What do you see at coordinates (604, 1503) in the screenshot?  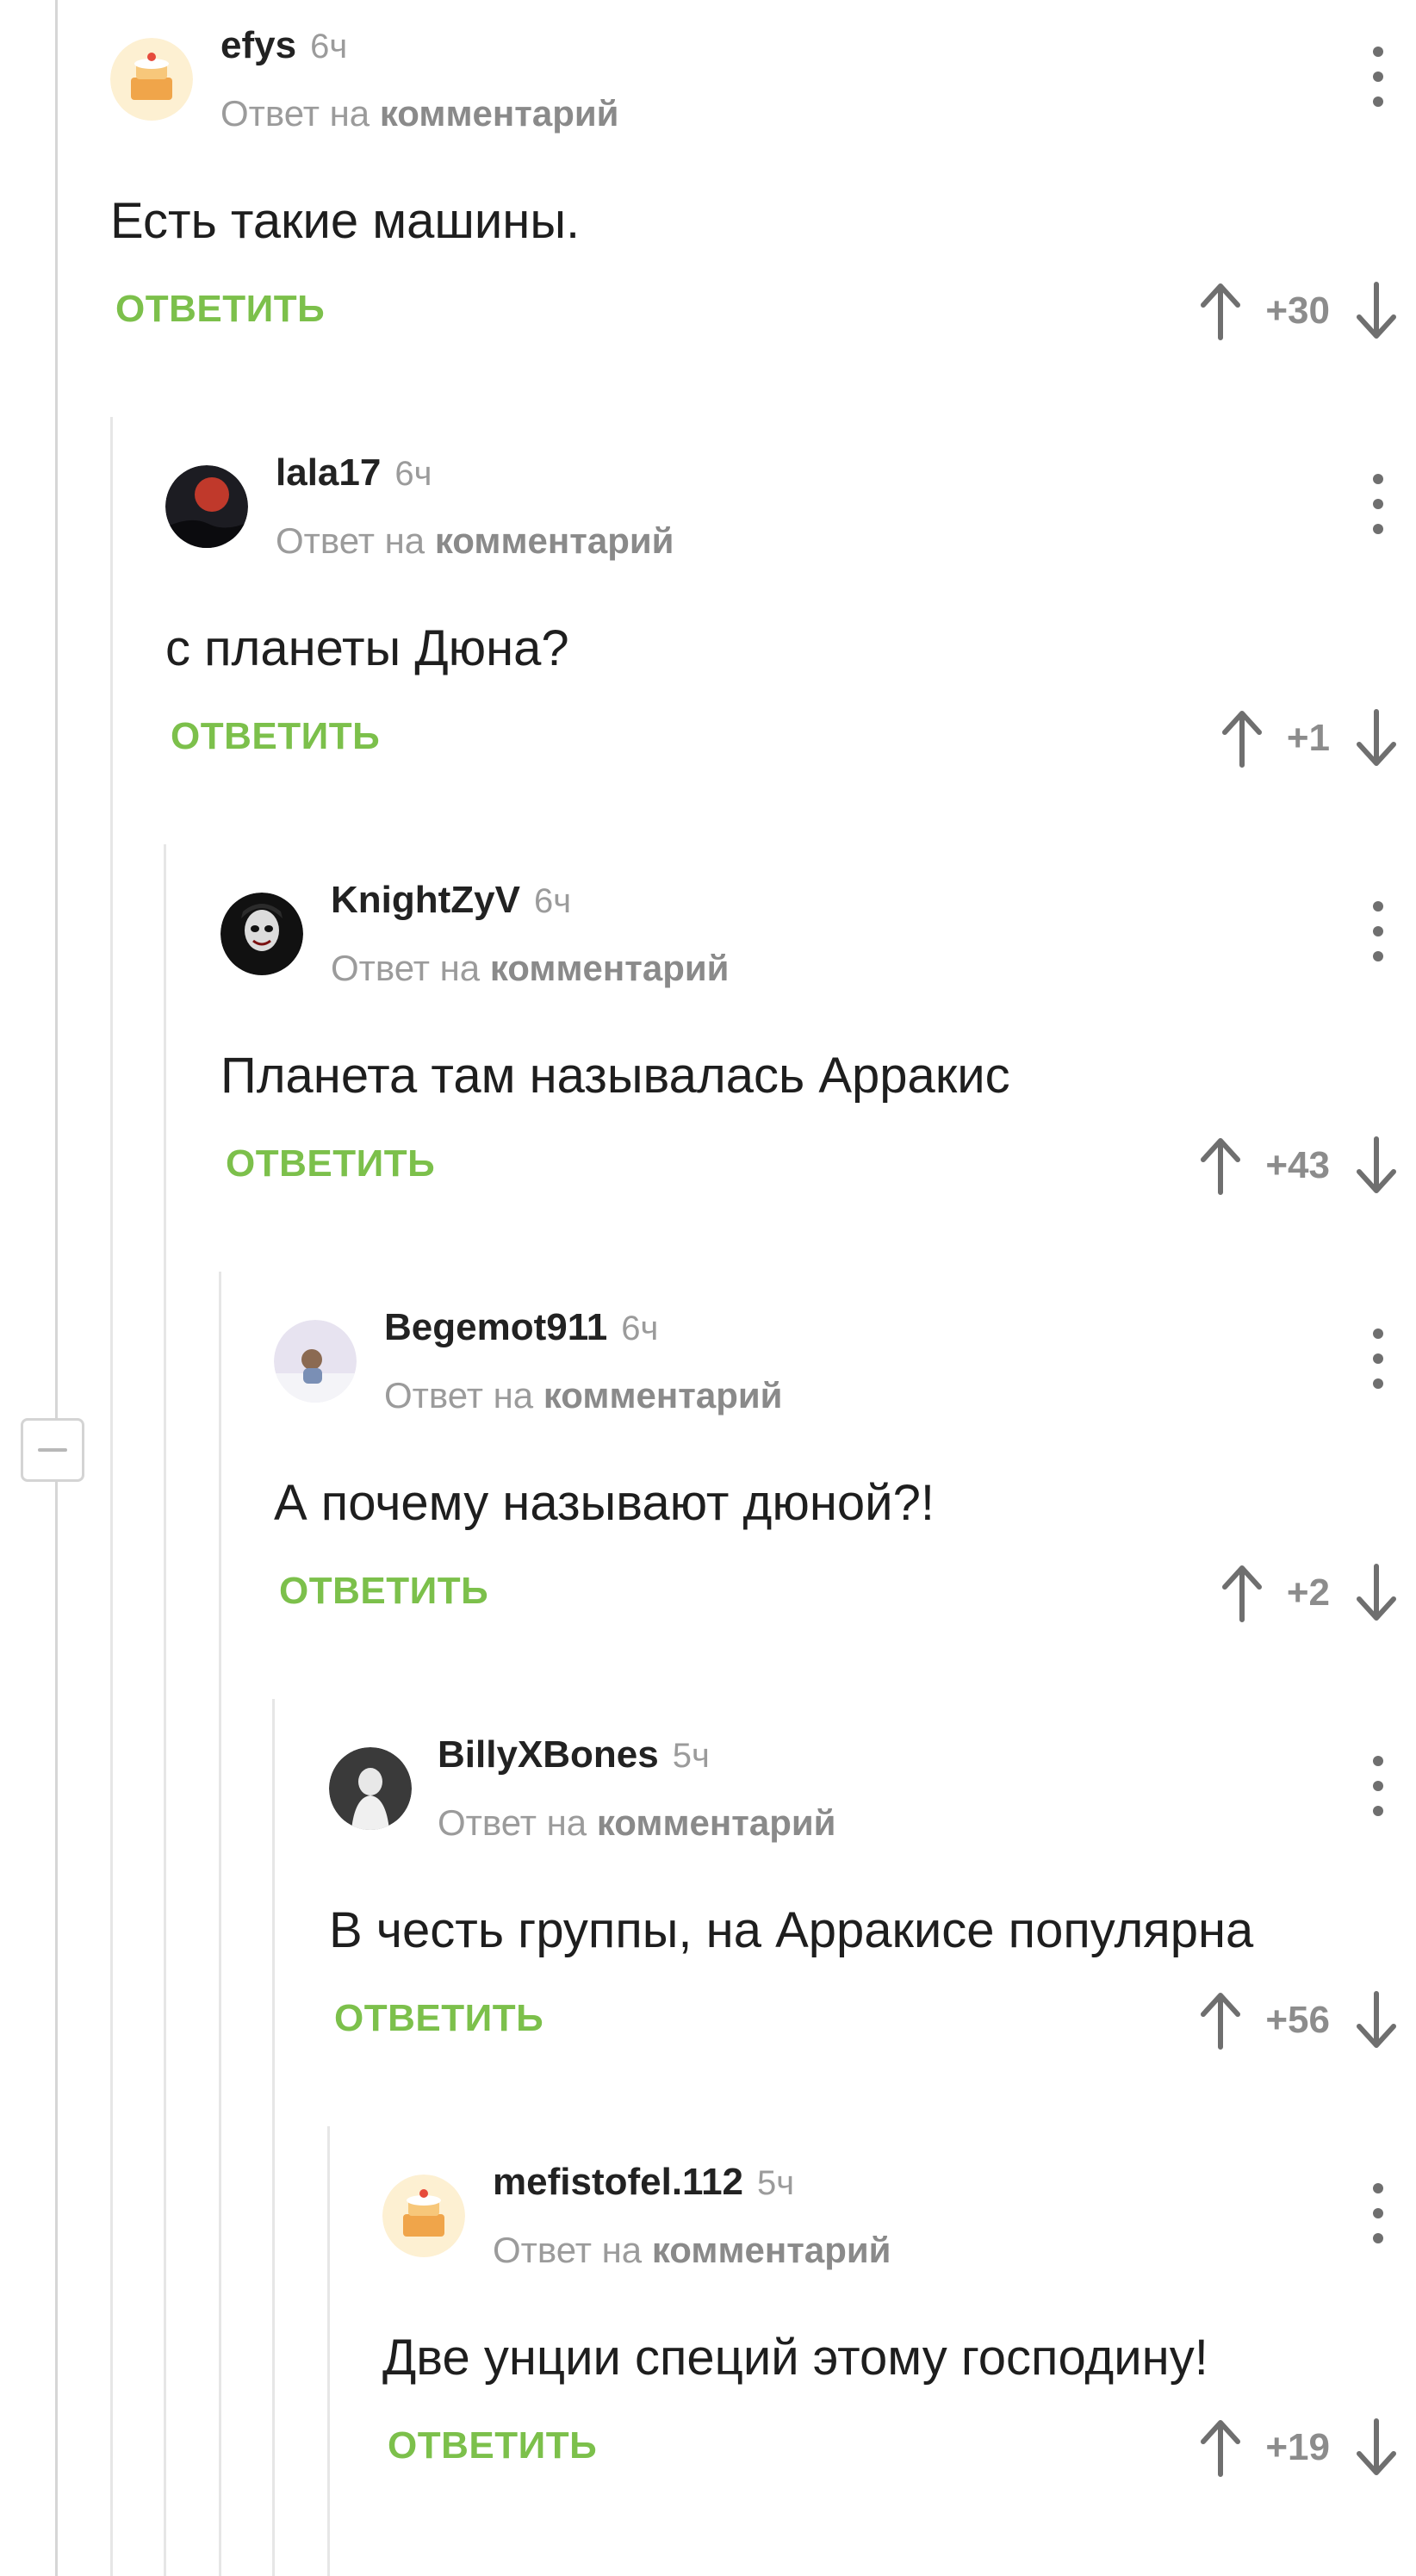 I see `comment-text: А почему называют дюной?!` at bounding box center [604, 1503].